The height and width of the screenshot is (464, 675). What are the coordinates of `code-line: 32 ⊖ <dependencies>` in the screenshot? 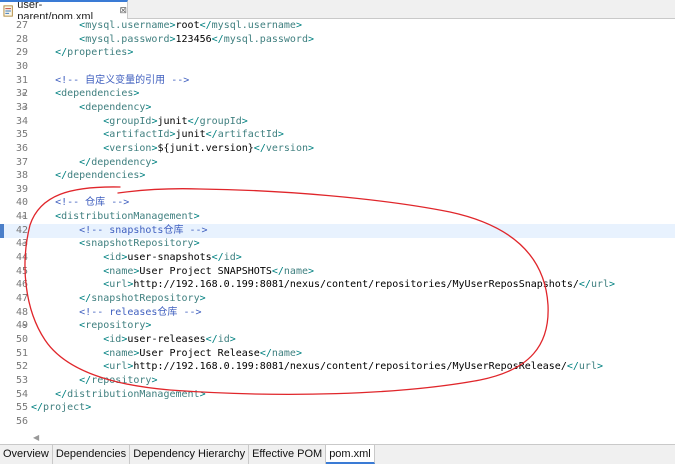 It's located at (337, 94).